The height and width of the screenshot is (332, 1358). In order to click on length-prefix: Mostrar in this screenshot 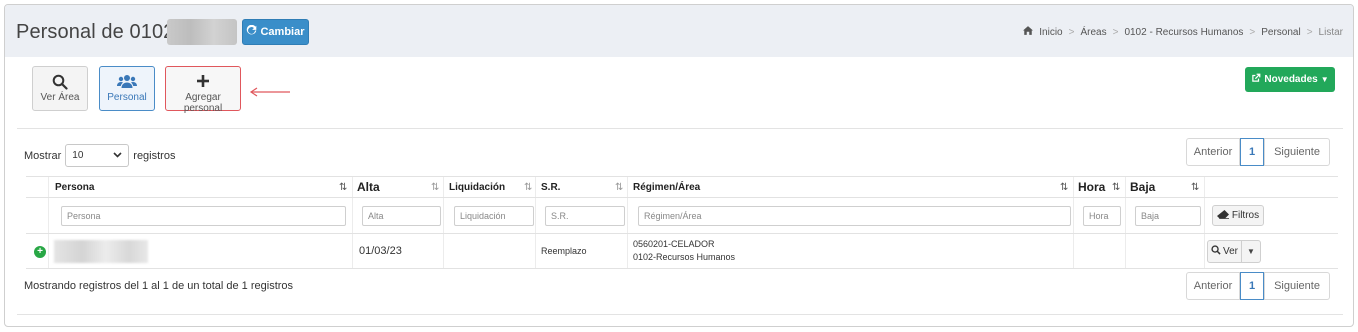, I will do `click(43, 155)`.